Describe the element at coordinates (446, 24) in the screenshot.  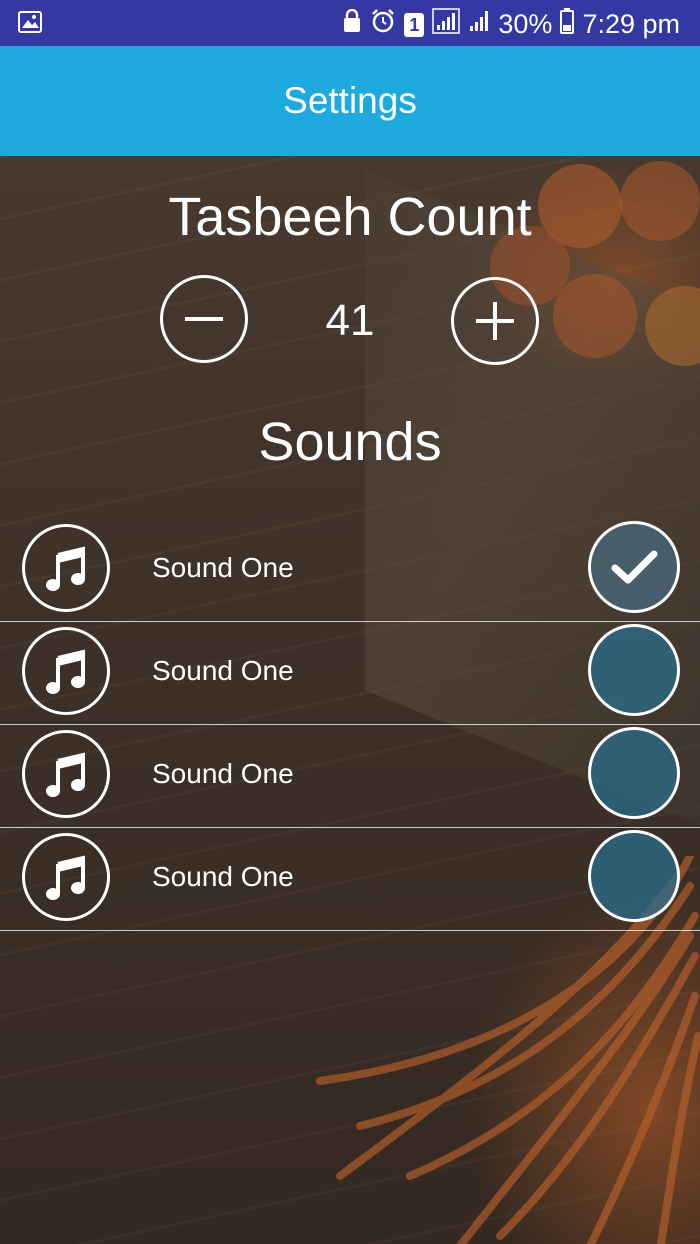
I see `signal-icon` at that location.